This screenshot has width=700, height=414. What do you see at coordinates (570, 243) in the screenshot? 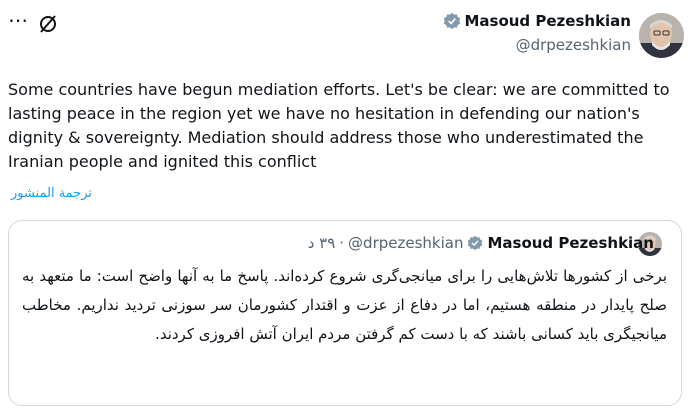
I see `quoted-author-name: Masoud Pezeshkian` at bounding box center [570, 243].